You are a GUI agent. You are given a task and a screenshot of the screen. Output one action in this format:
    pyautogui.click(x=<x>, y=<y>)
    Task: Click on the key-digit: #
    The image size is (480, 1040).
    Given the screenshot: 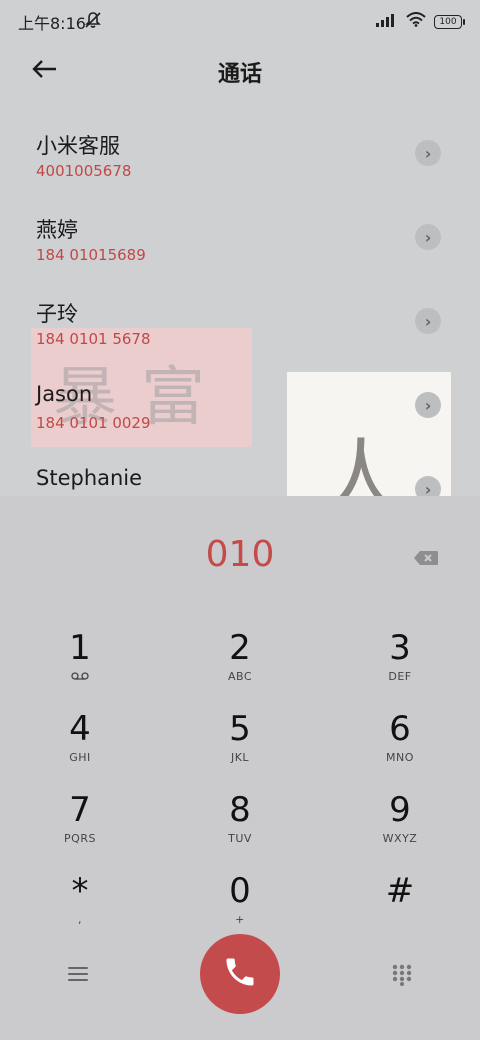 What is the action you would take?
    pyautogui.click(x=400, y=891)
    